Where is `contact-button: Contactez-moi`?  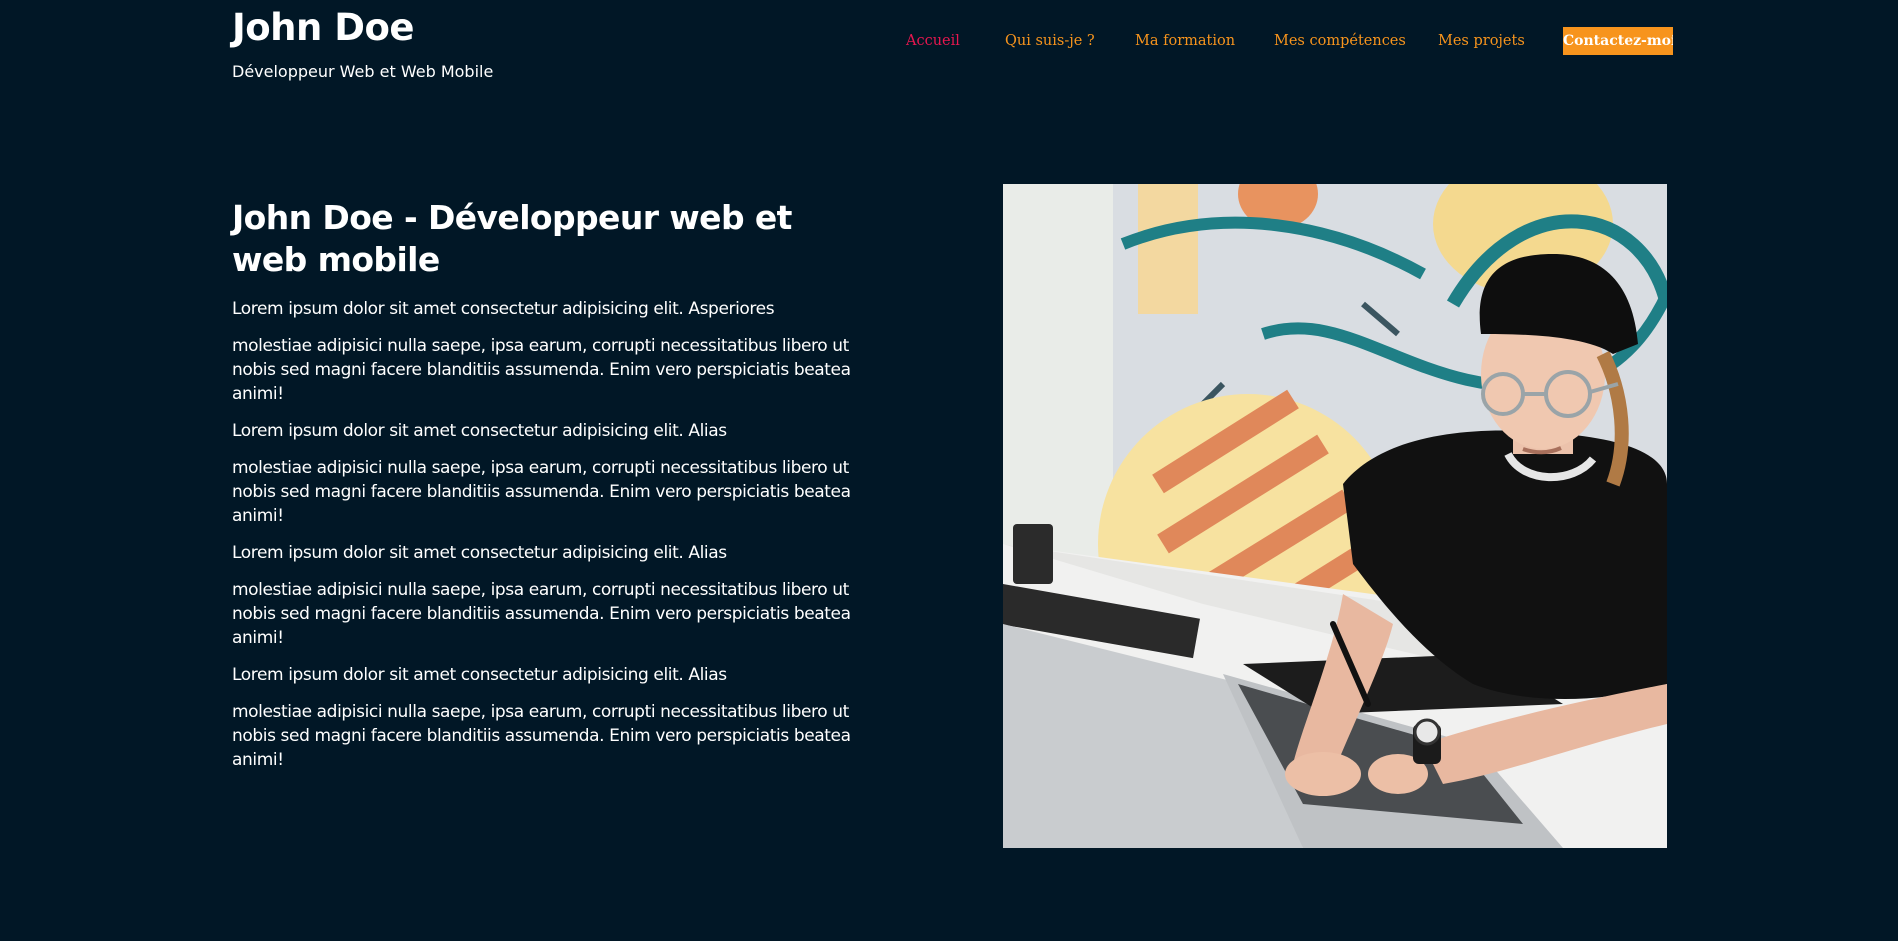 contact-button: Contactez-moi is located at coordinates (1618, 41).